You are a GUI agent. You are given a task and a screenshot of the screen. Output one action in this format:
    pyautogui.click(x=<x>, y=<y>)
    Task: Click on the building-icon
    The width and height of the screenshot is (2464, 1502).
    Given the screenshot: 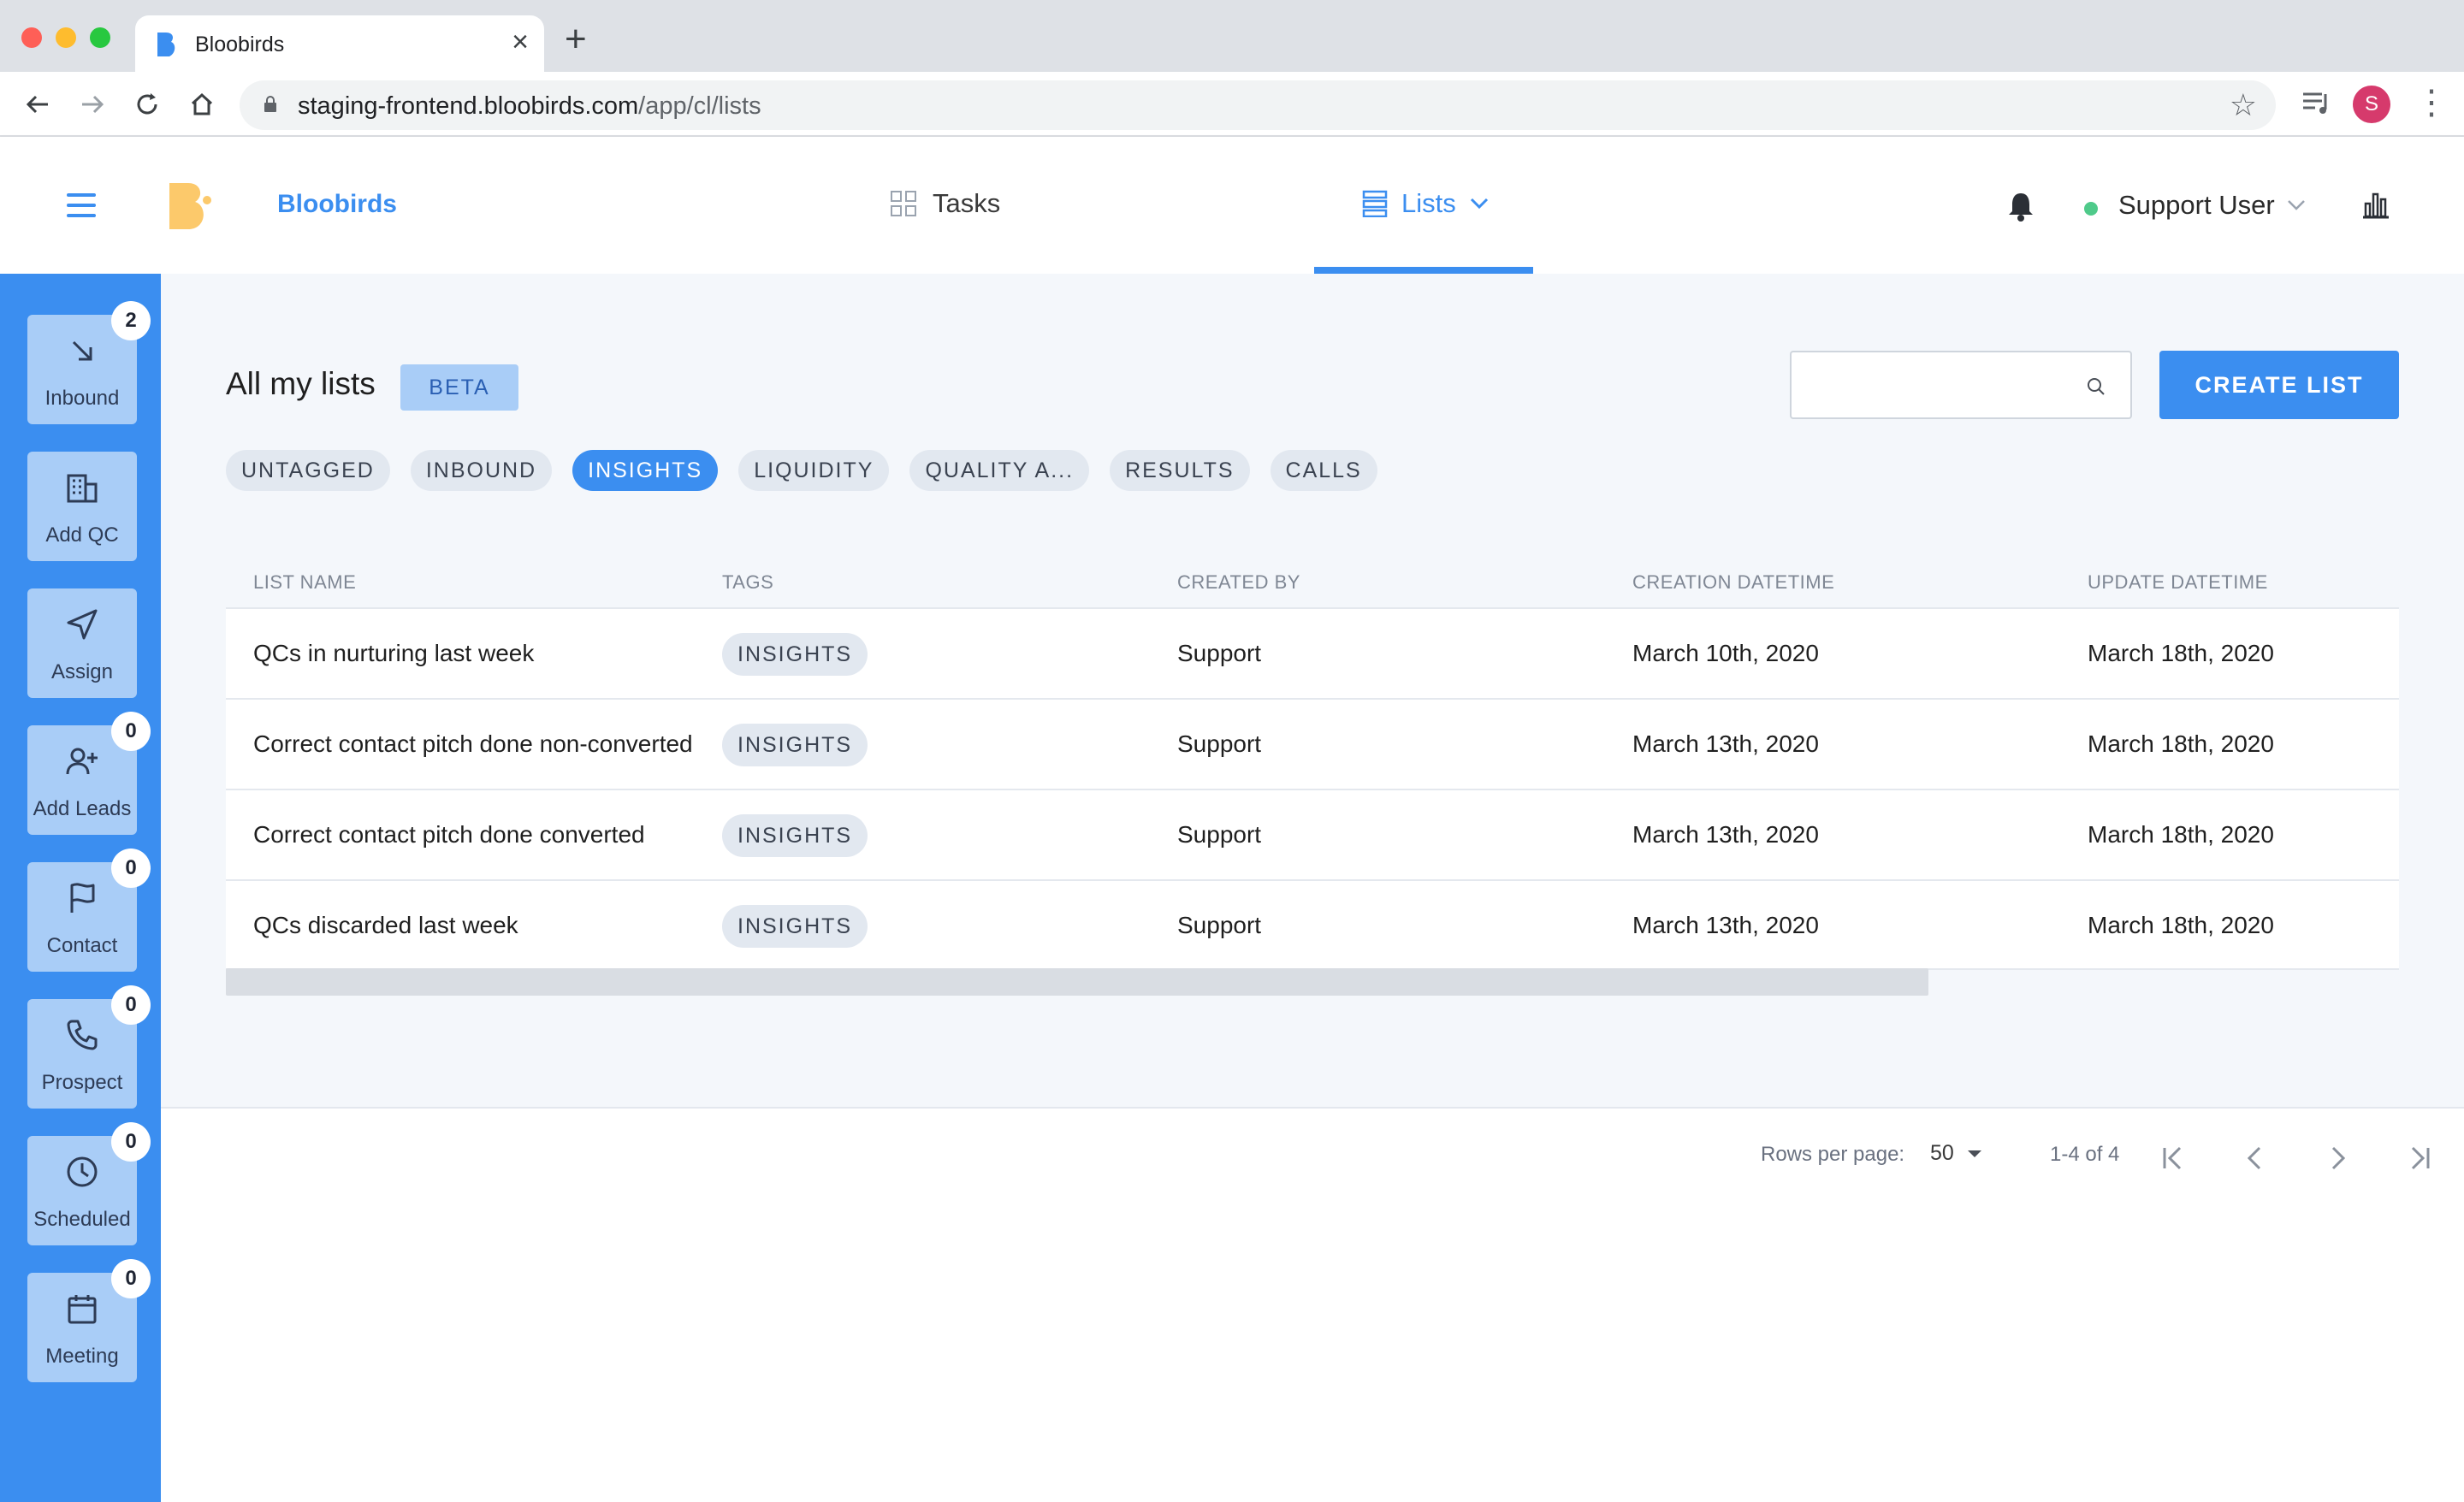 What is the action you would take?
    pyautogui.click(x=82, y=488)
    